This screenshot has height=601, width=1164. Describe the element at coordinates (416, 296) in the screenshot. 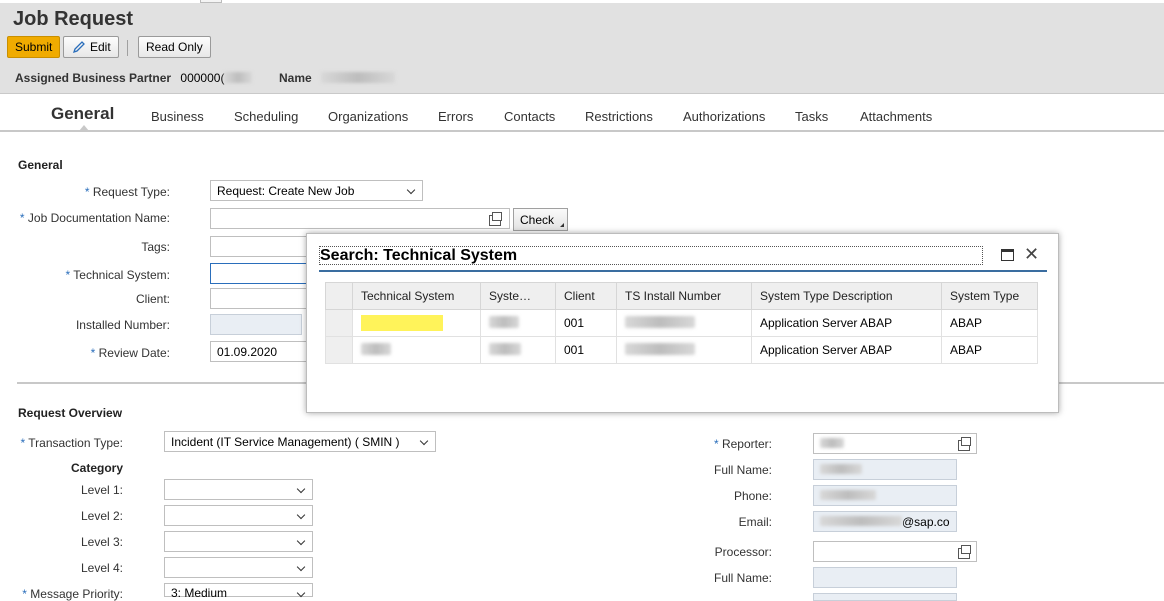

I see `column-header: Technical System` at that location.